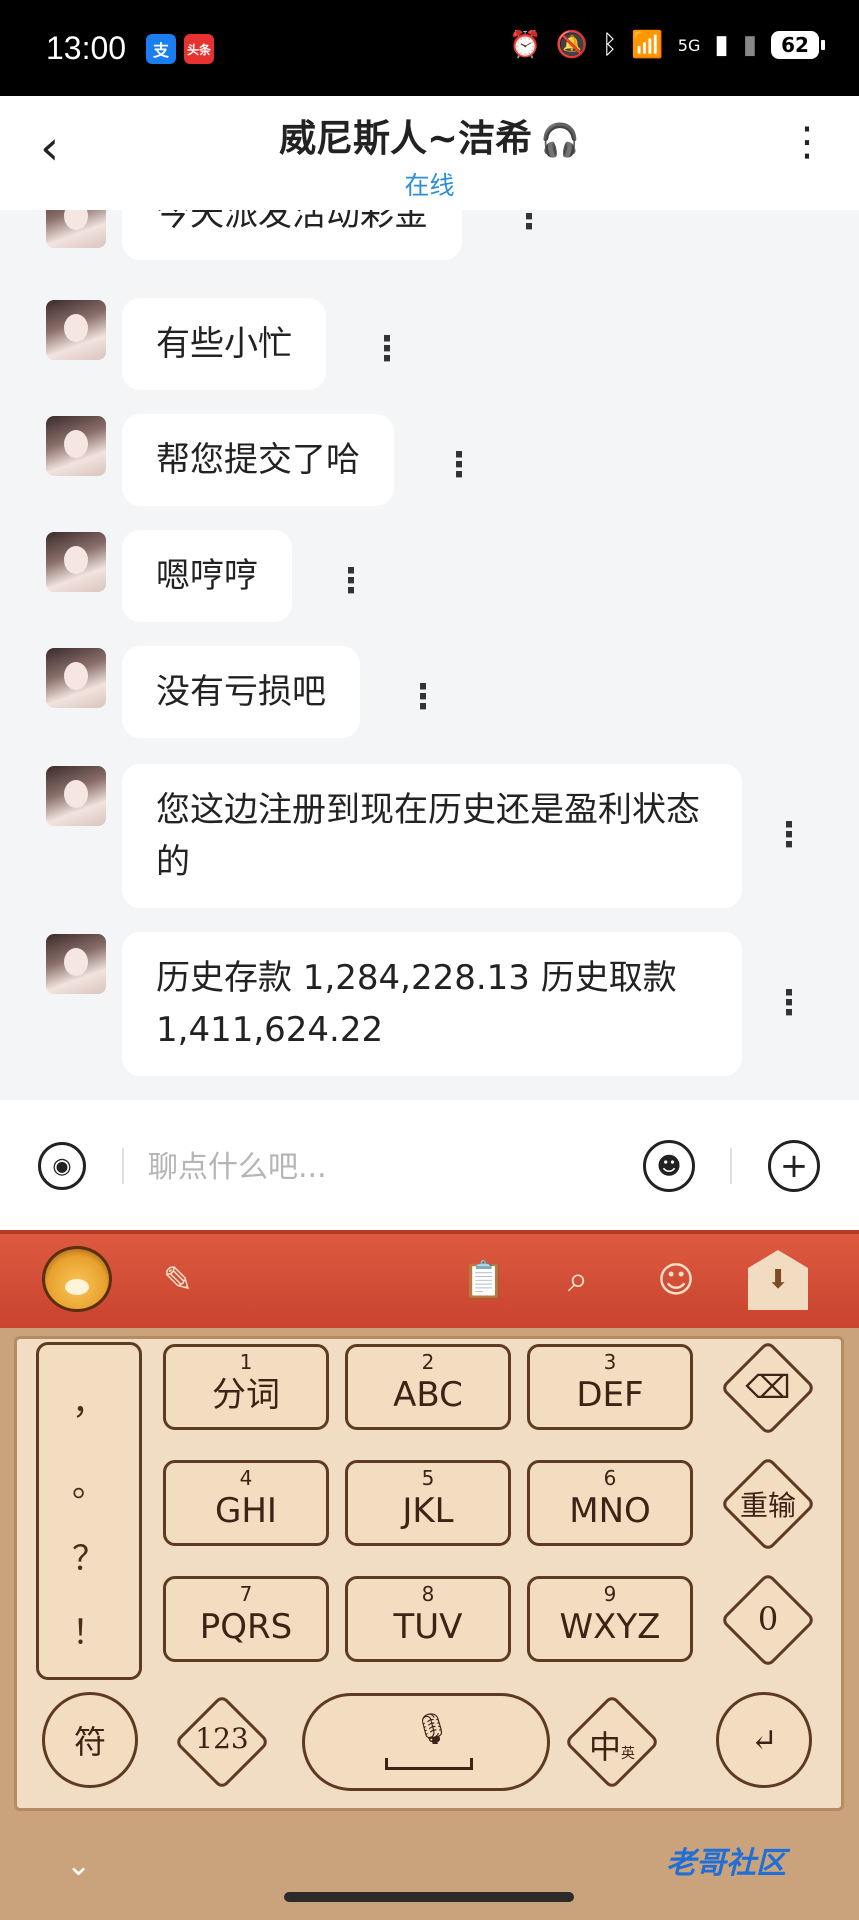 This screenshot has height=1920, width=859. Describe the element at coordinates (224, 344) in the screenshot. I see `message-bubble: 有些小忙` at that location.